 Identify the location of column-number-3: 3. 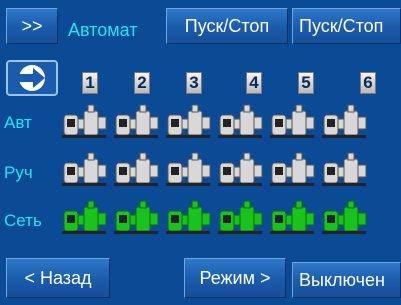
(194, 83).